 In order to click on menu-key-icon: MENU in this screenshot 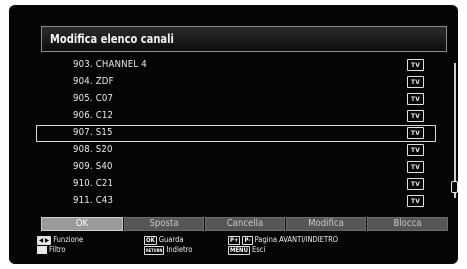, I will do `click(239, 250)`.